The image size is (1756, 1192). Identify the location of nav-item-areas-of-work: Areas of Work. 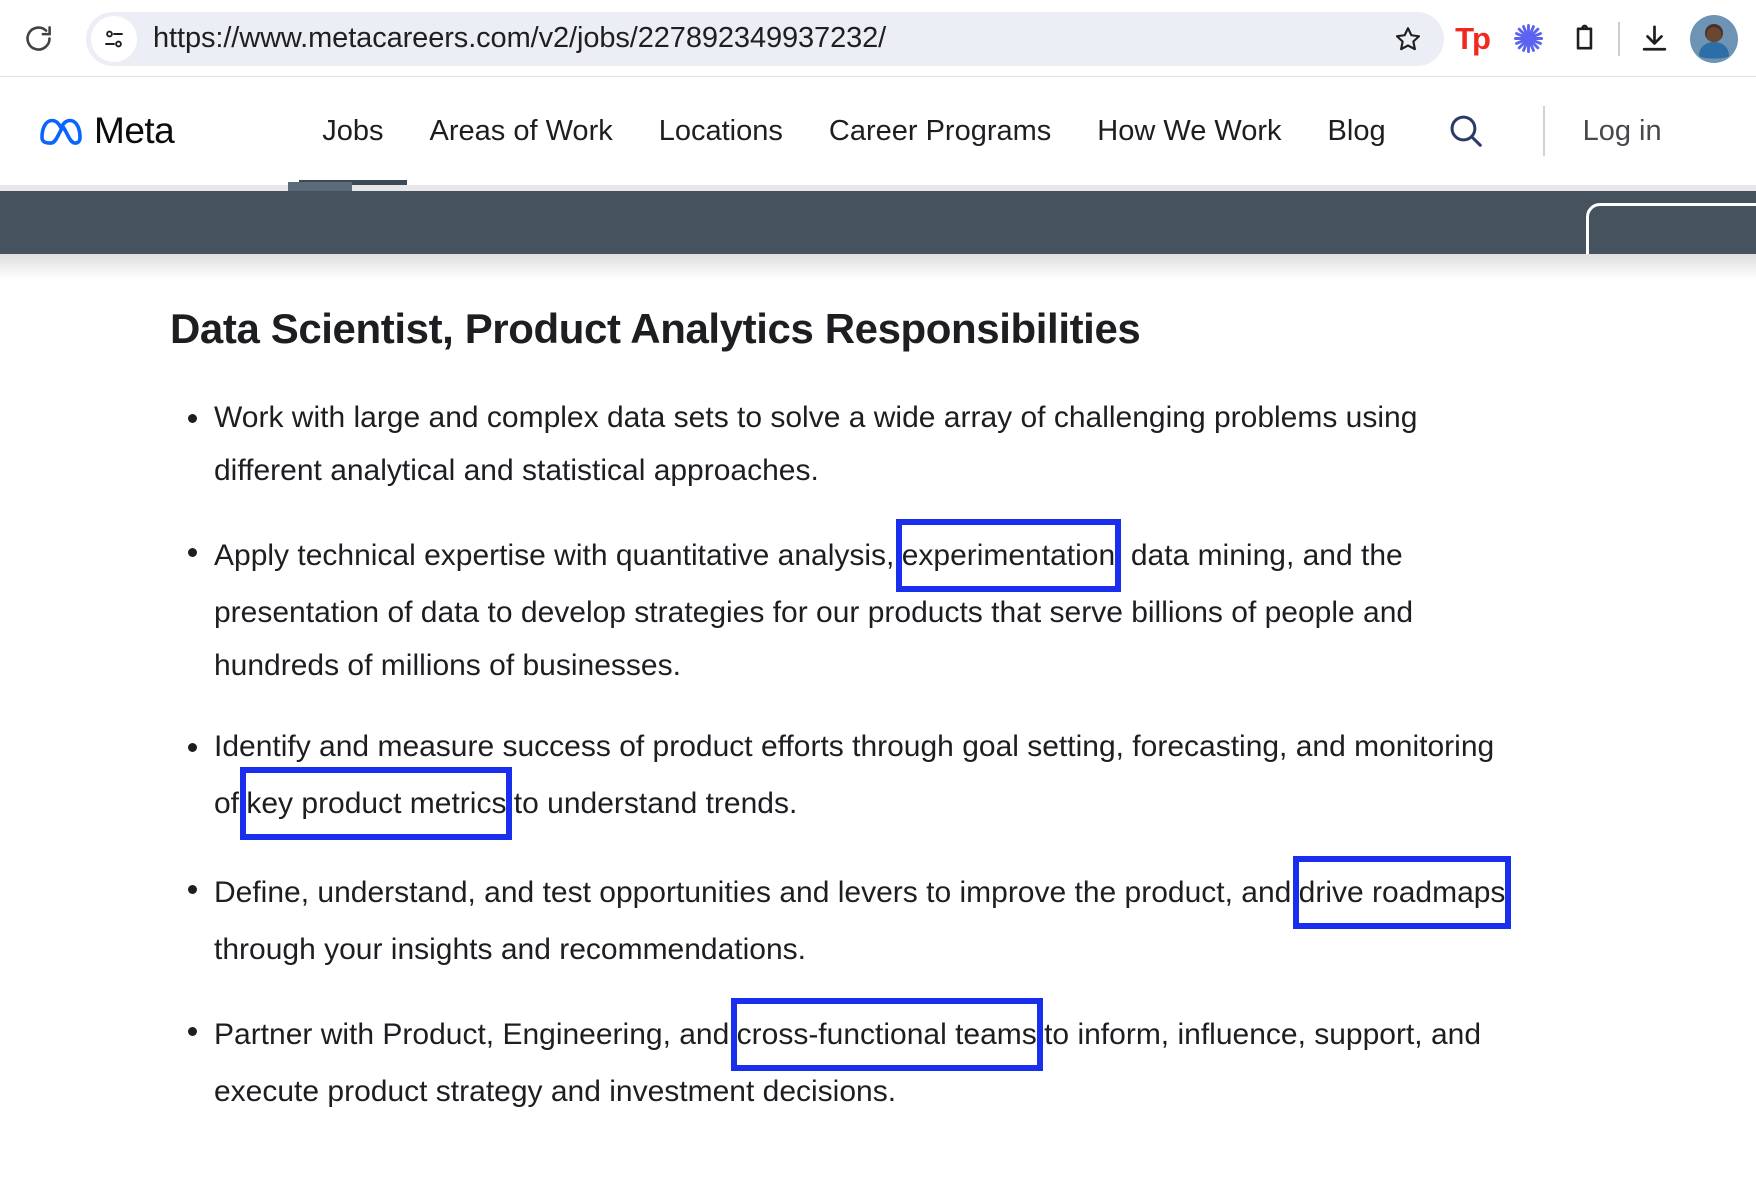
(521, 131).